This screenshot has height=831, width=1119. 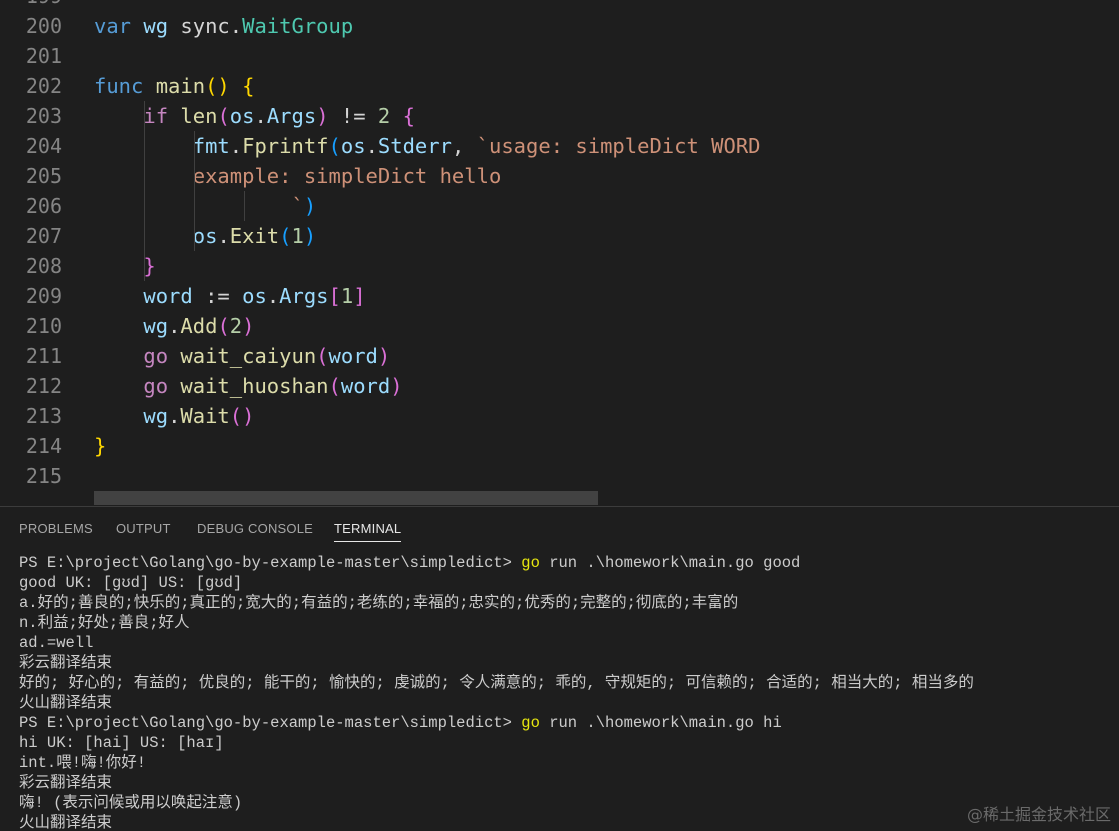 I want to click on code-token: Args, so click(x=291, y=116).